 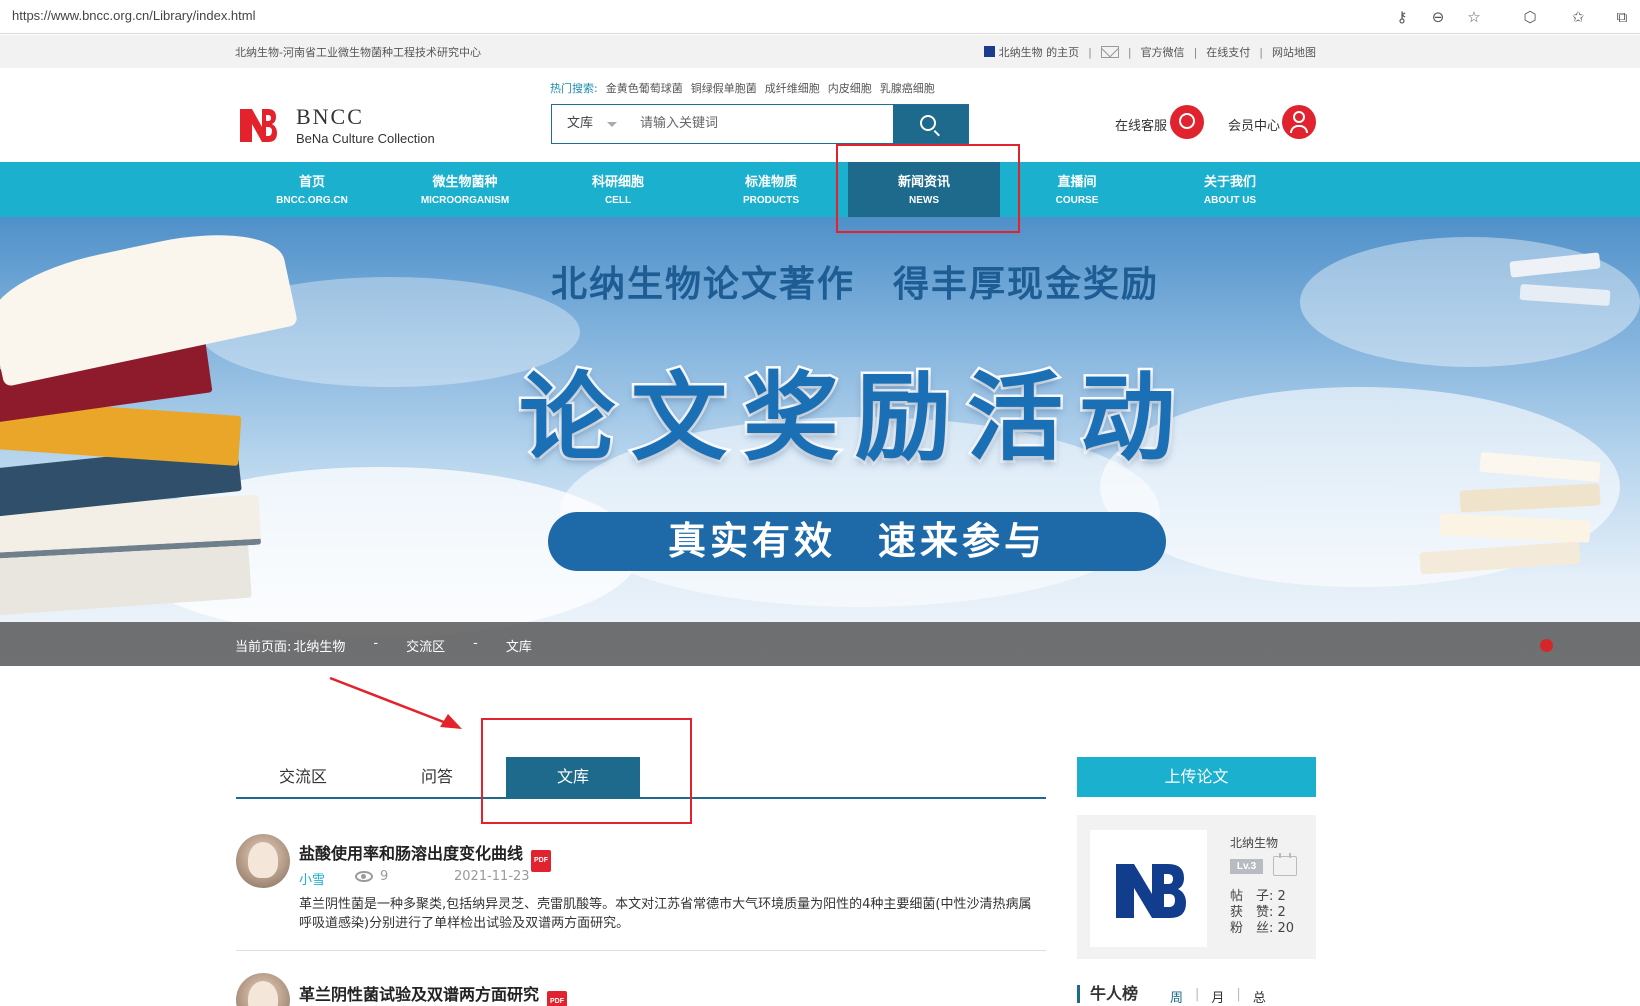 What do you see at coordinates (1254, 842) in the screenshot?
I see `profile-name: 北纳生物` at bounding box center [1254, 842].